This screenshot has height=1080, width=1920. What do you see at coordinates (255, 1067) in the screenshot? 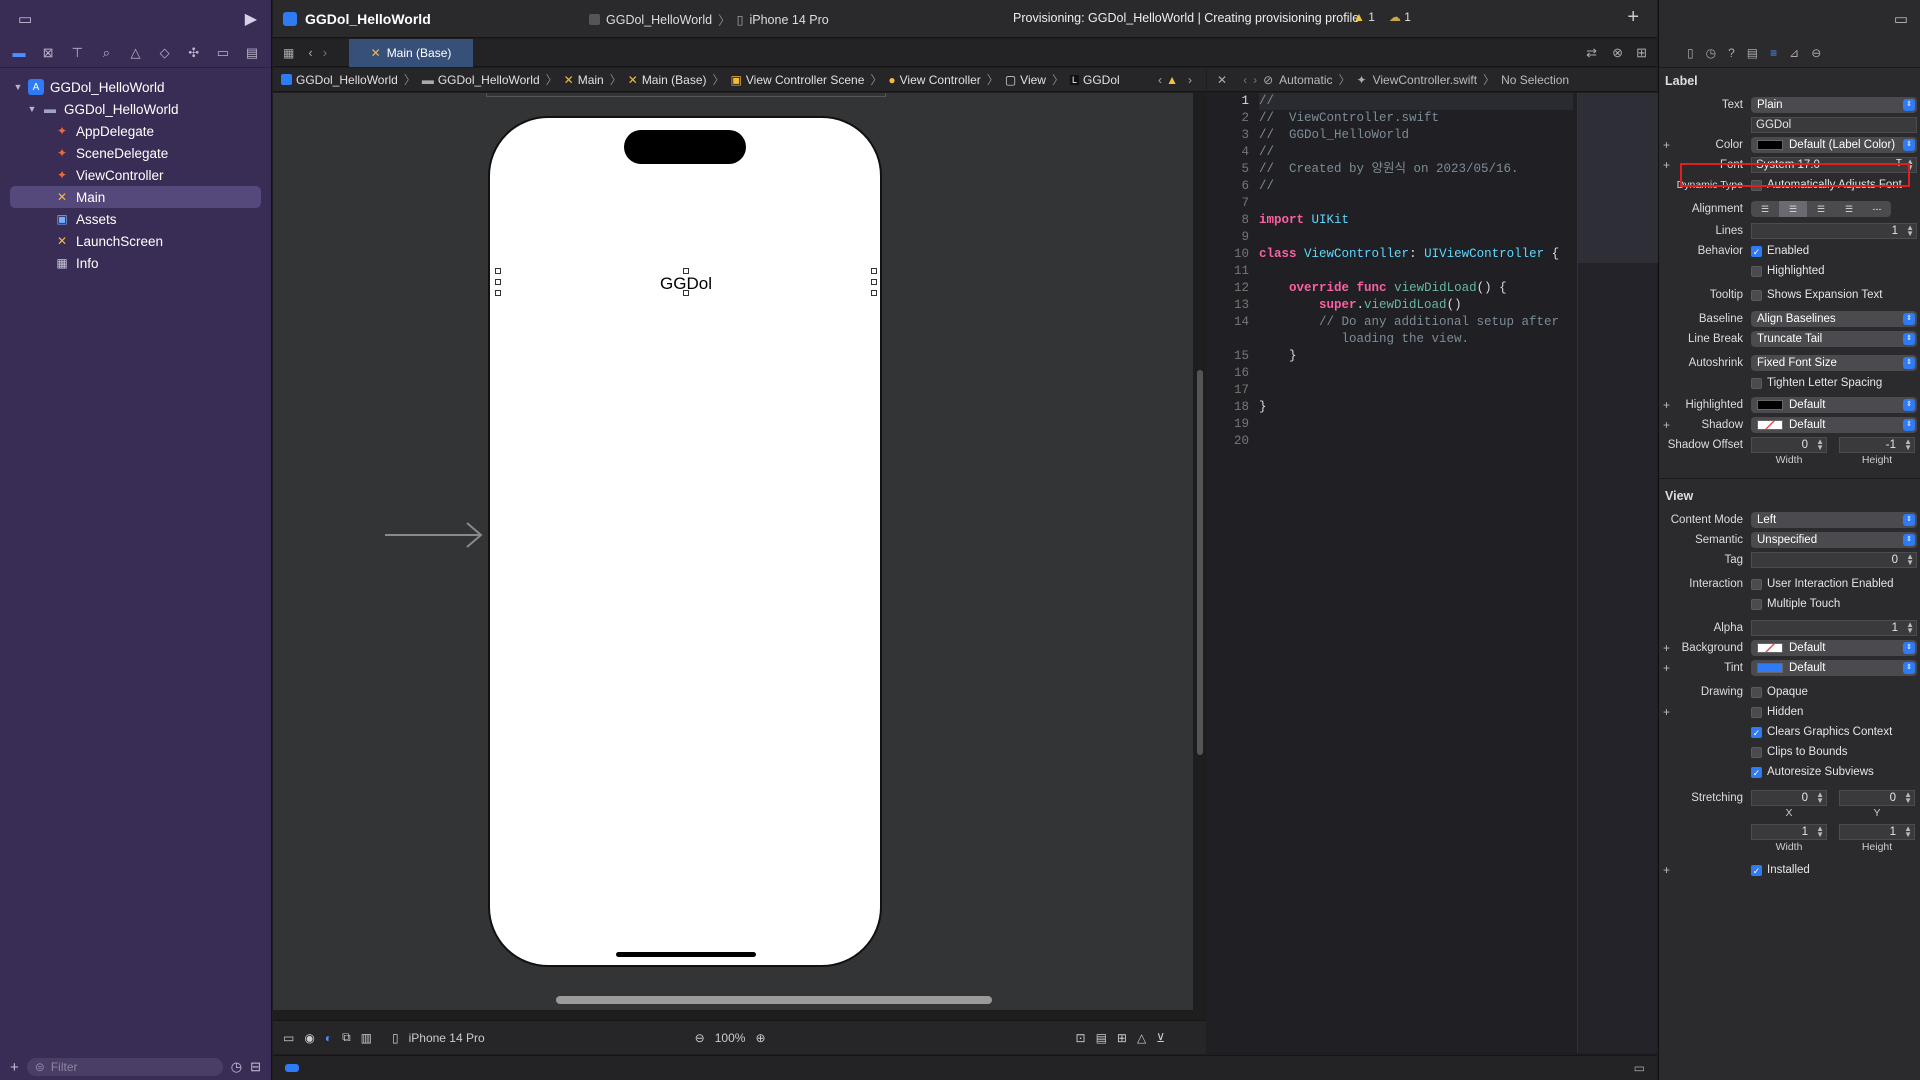
I see `filter-options-icon: ⊟` at bounding box center [255, 1067].